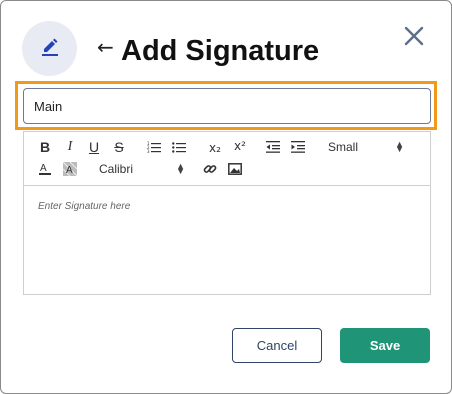  What do you see at coordinates (215, 148) in the screenshot?
I see `subscript-icon: x₂` at bounding box center [215, 148].